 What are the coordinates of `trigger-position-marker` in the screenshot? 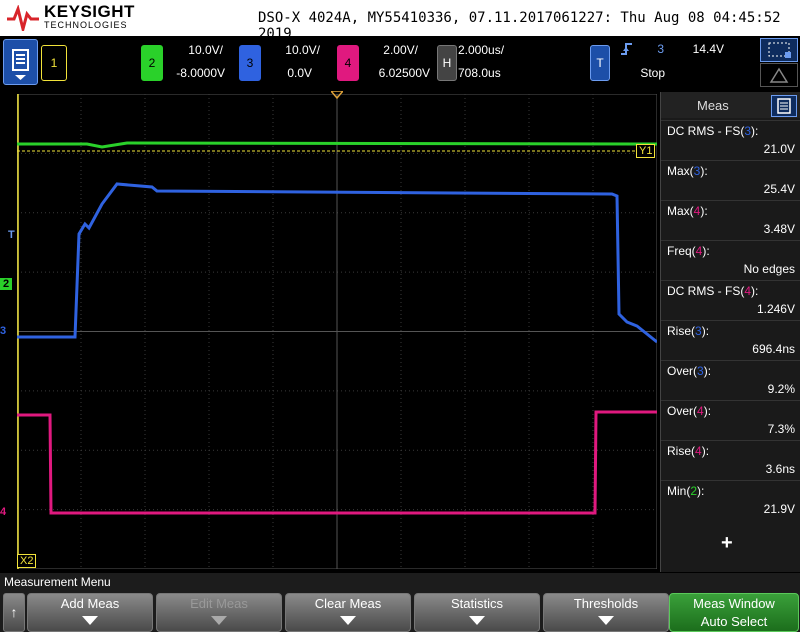 It's located at (337, 95).